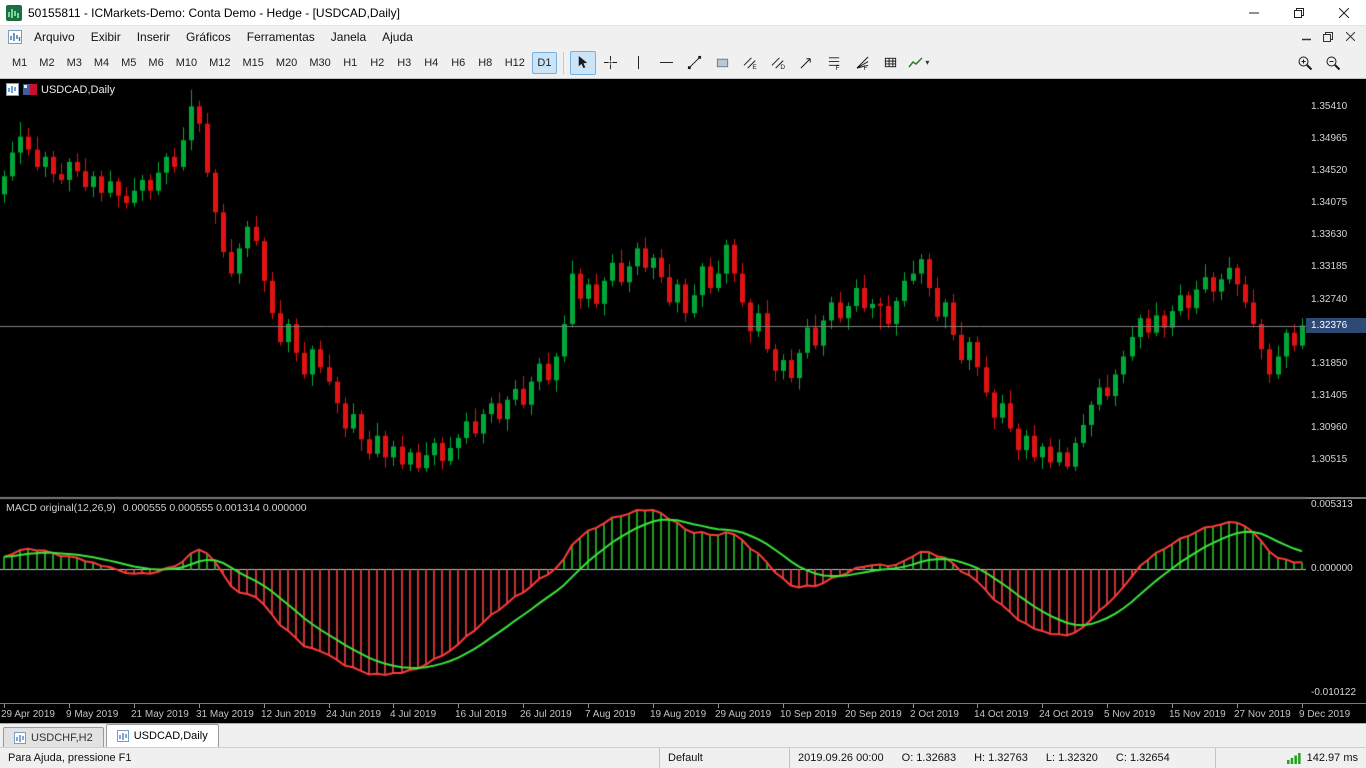  I want to click on timeframe-d1-button: D1, so click(544, 62).